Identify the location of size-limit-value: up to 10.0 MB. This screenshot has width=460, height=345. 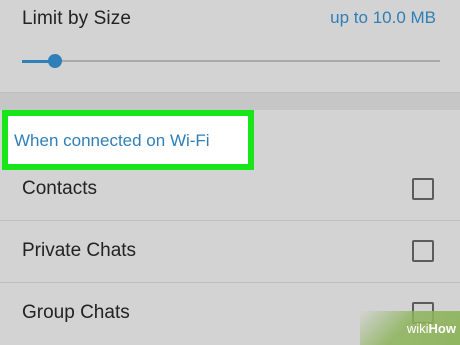
(383, 17).